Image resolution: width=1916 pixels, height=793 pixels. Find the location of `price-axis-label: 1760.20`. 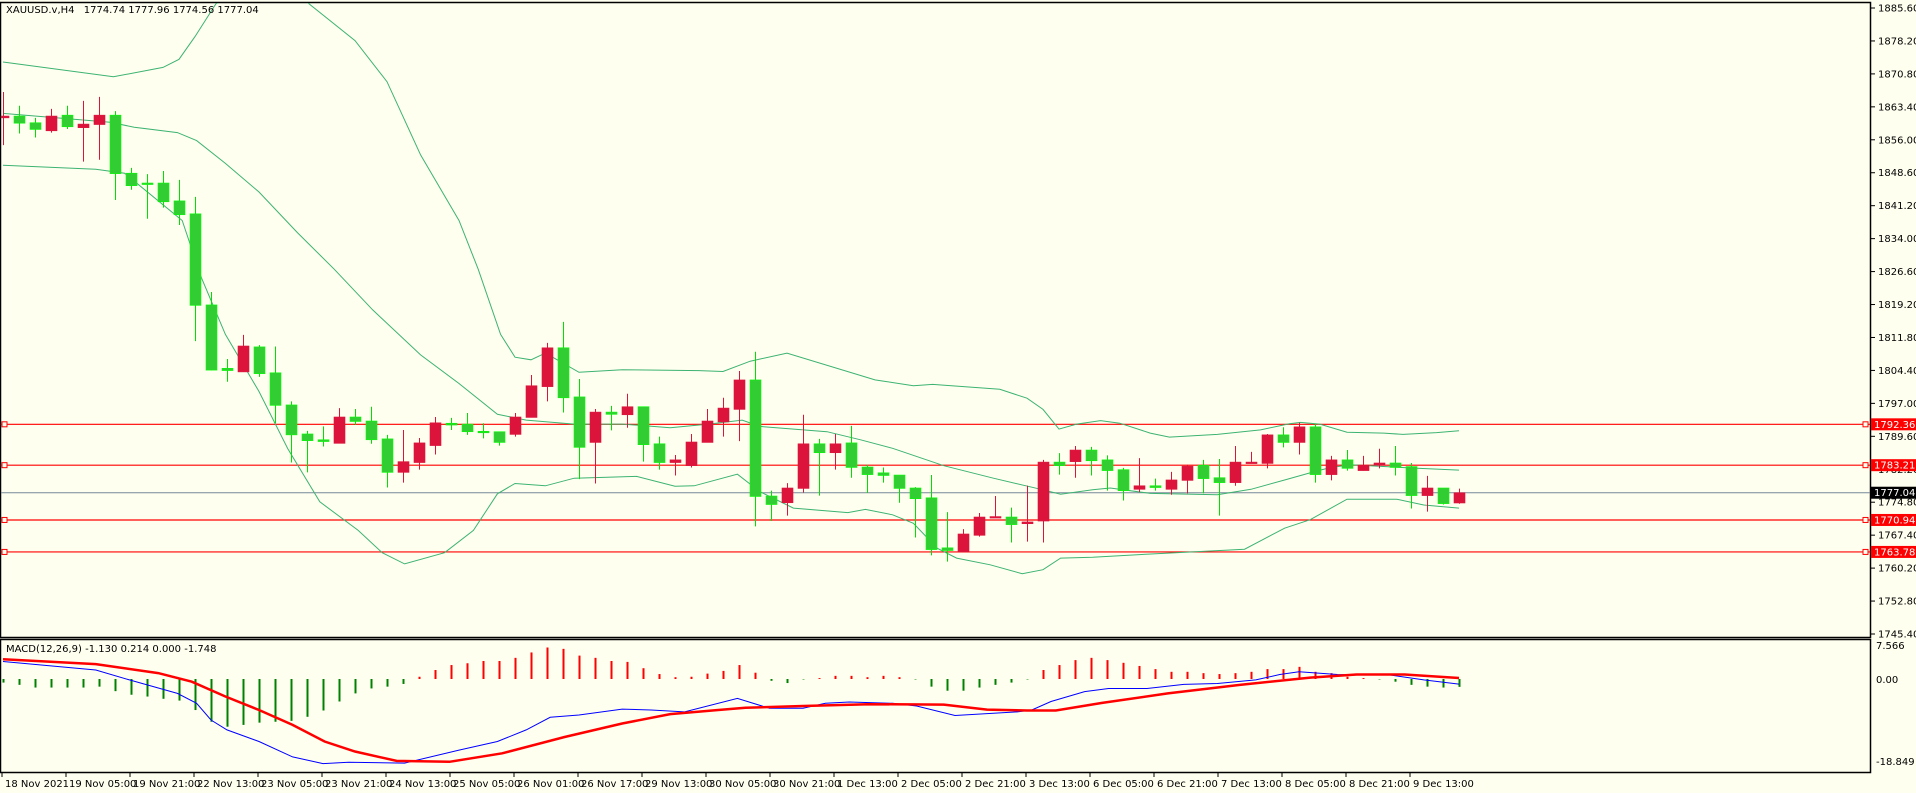

price-axis-label: 1760.20 is located at coordinates (1897, 569).